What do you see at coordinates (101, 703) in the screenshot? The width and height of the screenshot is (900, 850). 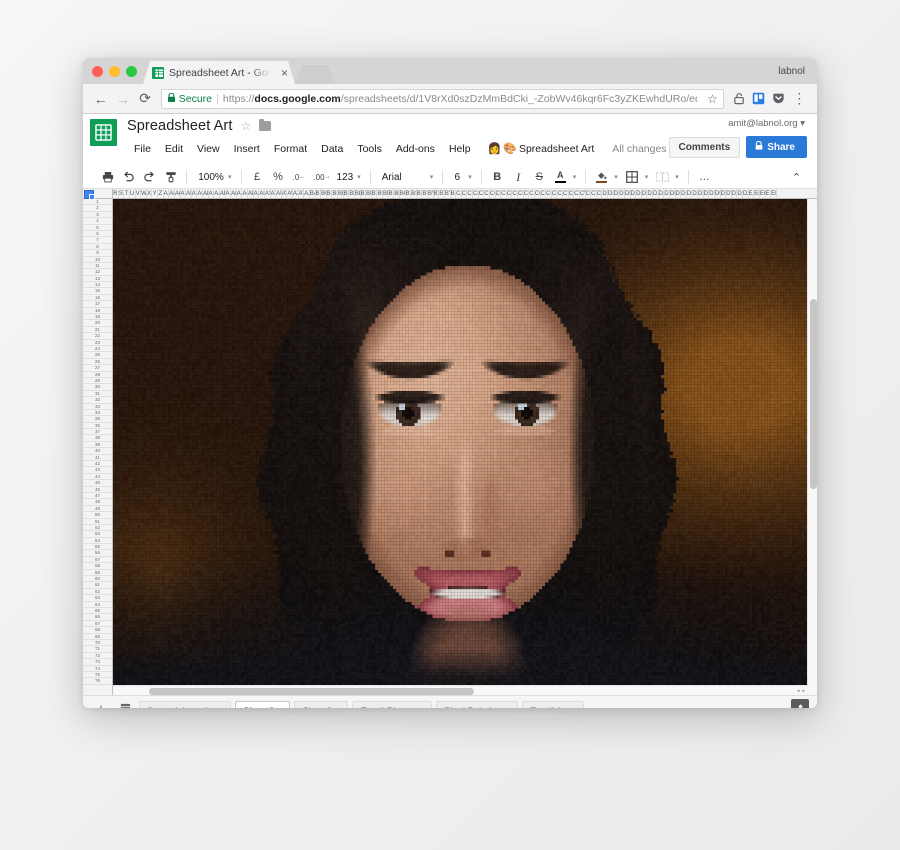 I see `add-sheet-button: +` at bounding box center [101, 703].